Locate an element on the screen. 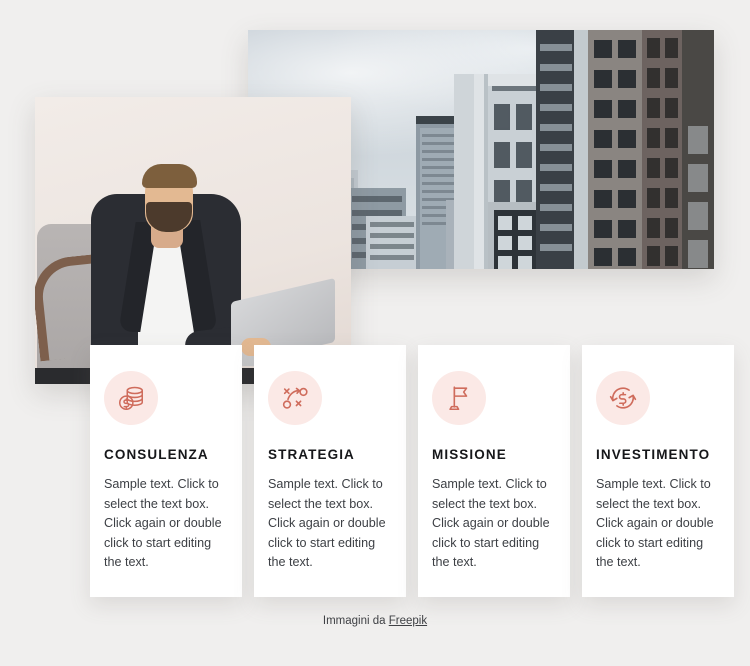  strategy-playbook-icon is located at coordinates (295, 398).